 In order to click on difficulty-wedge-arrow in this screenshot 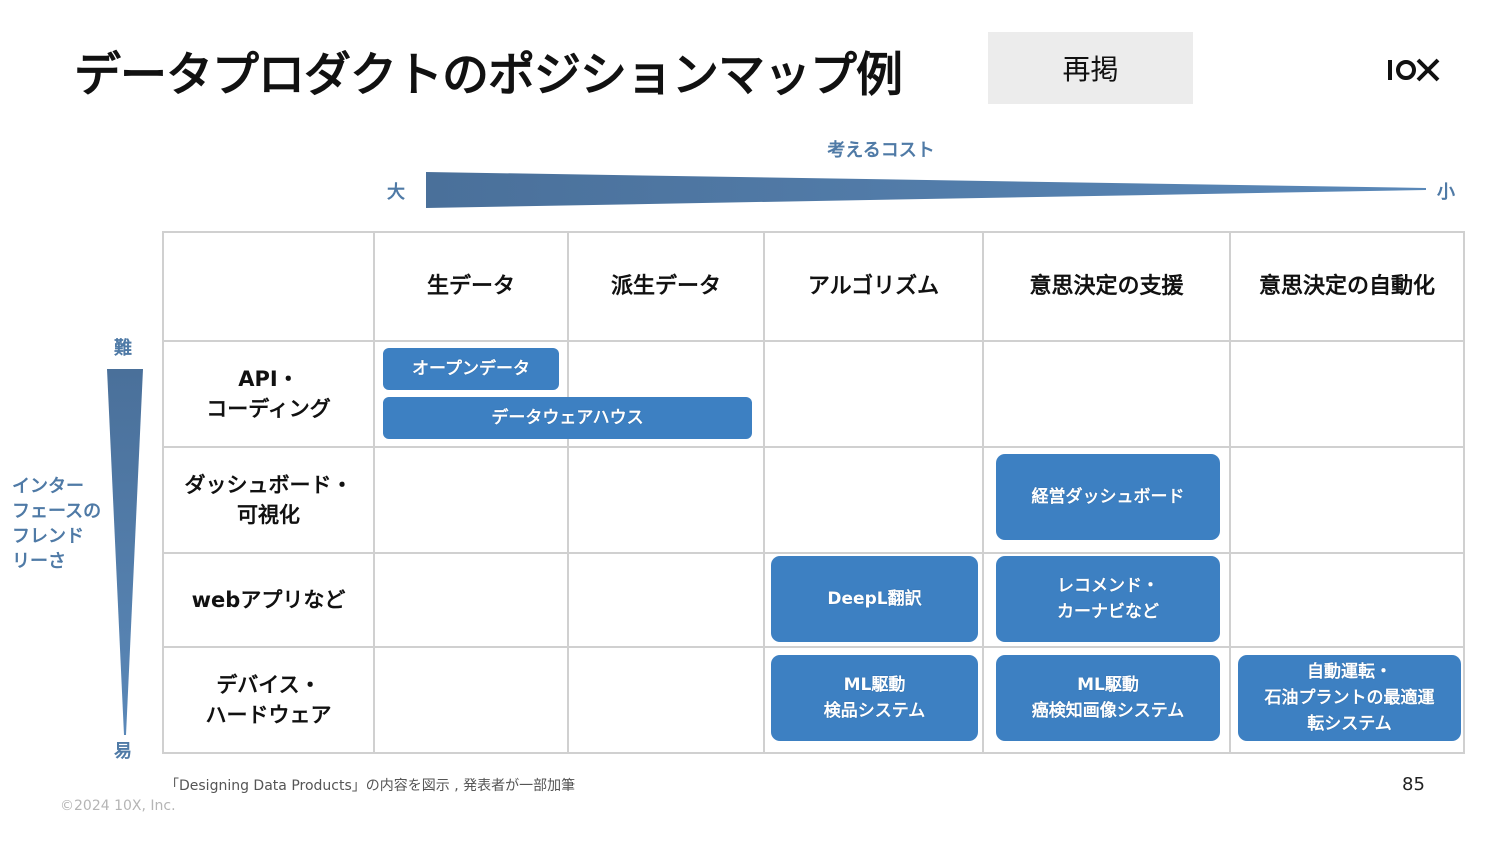, I will do `click(125, 552)`.